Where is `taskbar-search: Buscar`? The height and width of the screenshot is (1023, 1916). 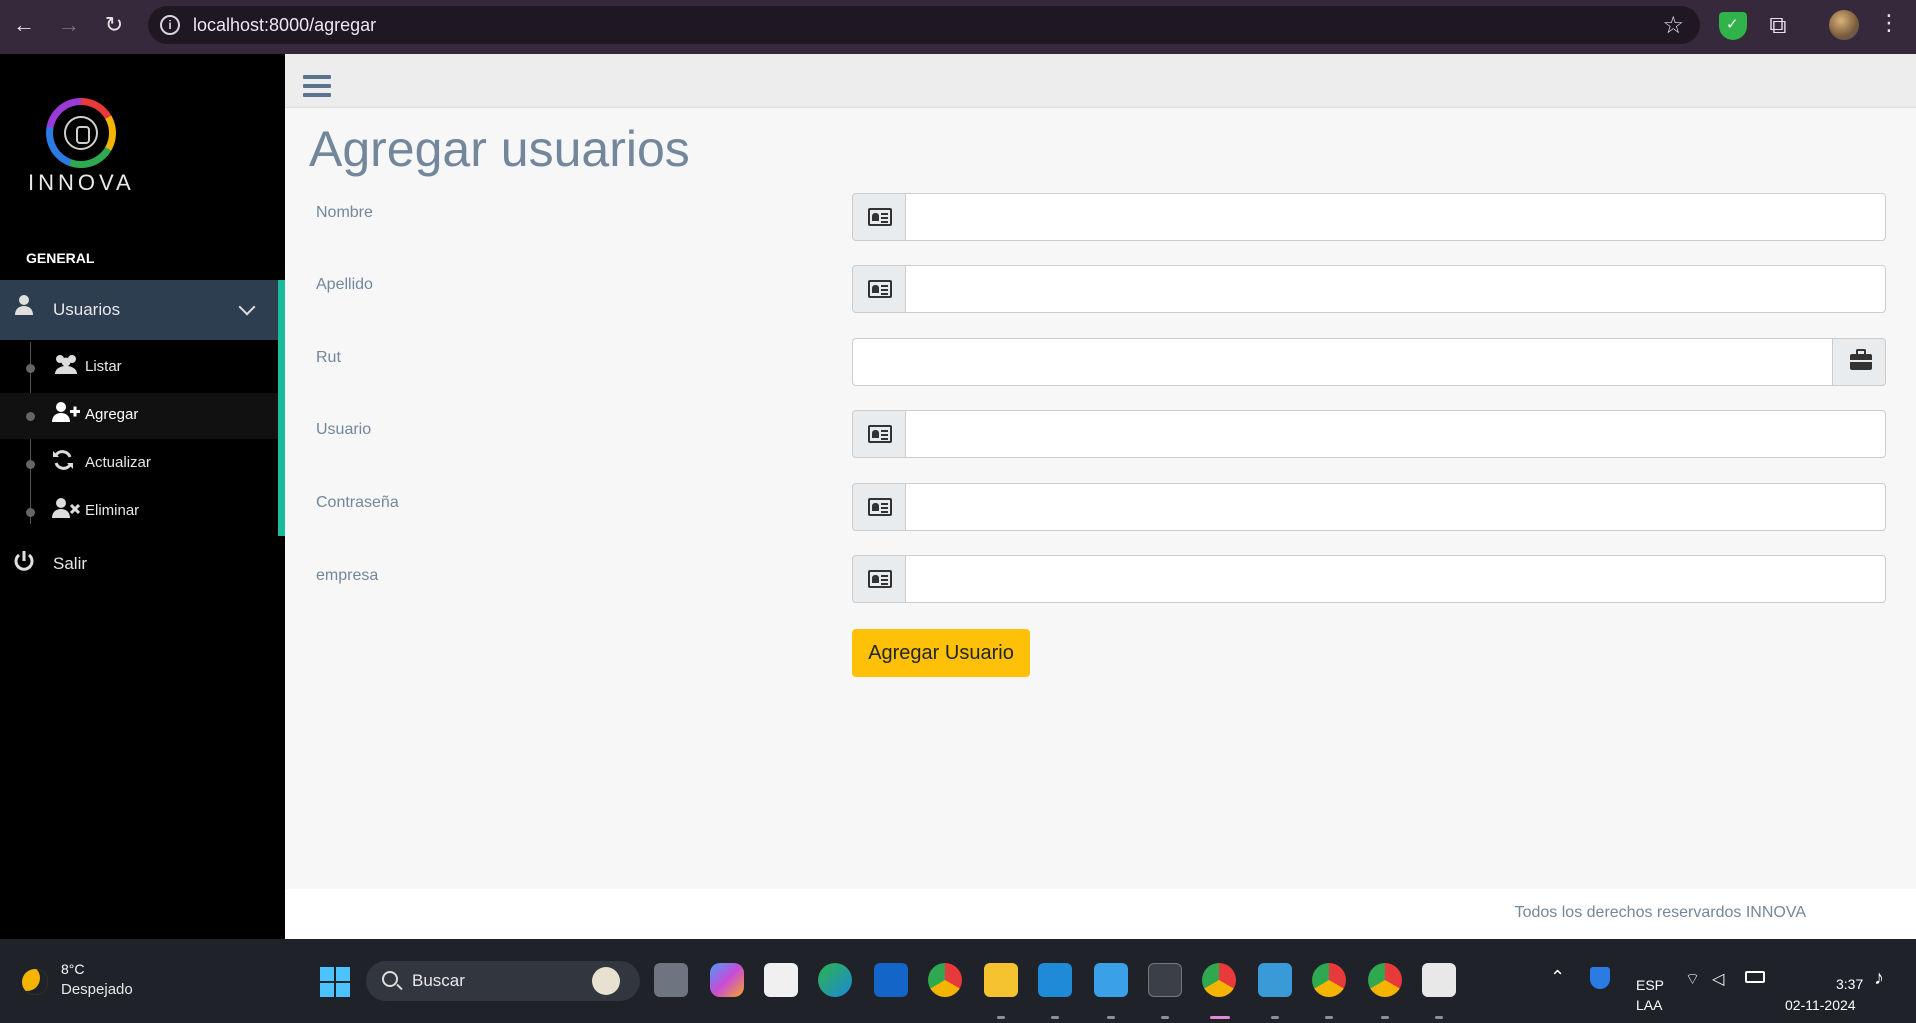 taskbar-search: Buscar is located at coordinates (503, 981).